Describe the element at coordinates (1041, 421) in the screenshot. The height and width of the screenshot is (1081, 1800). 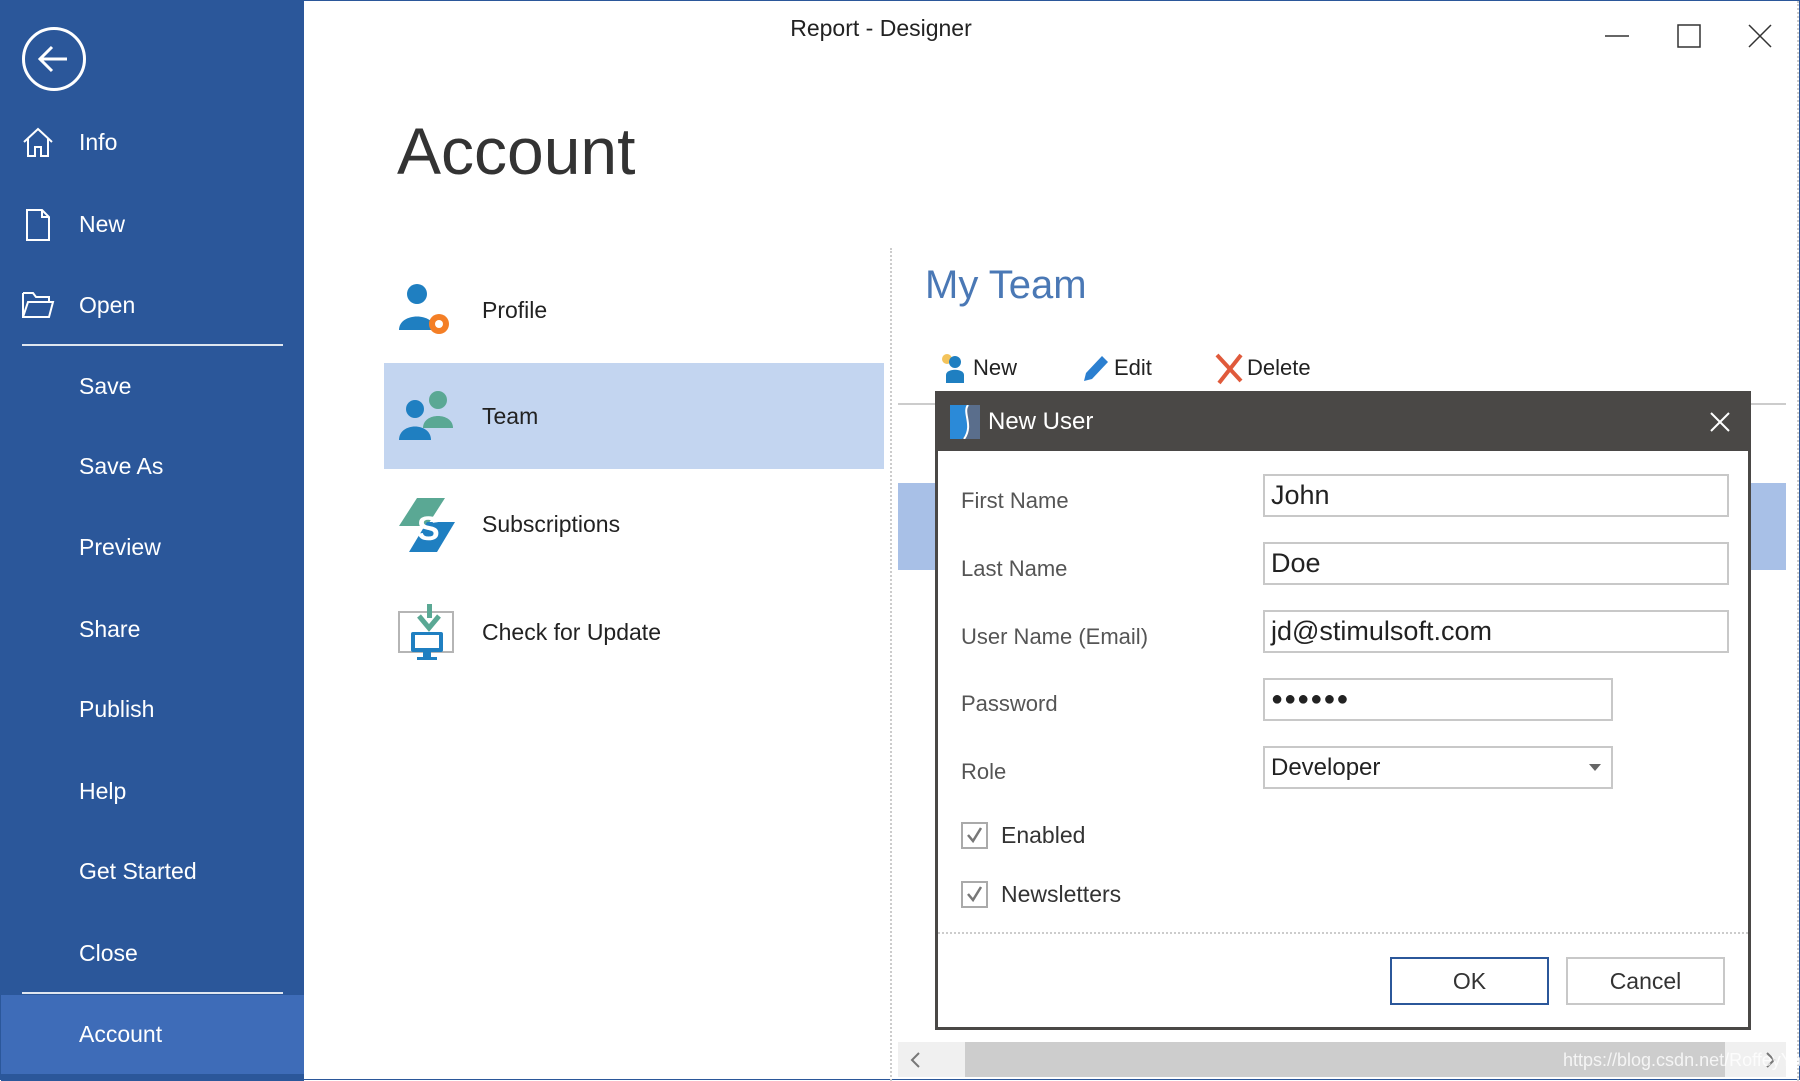
I see `dialog-title: New User` at that location.